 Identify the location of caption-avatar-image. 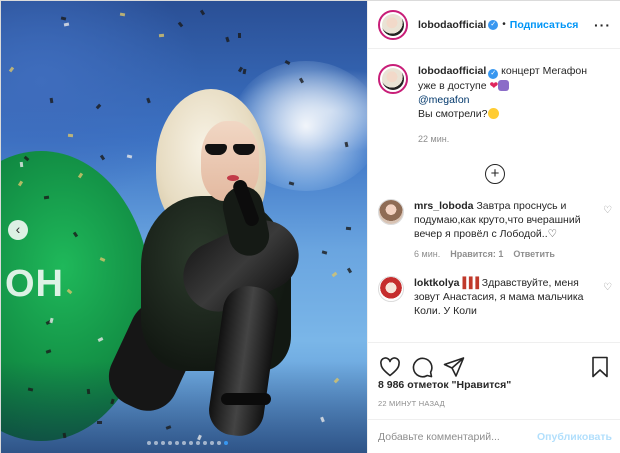
(393, 79).